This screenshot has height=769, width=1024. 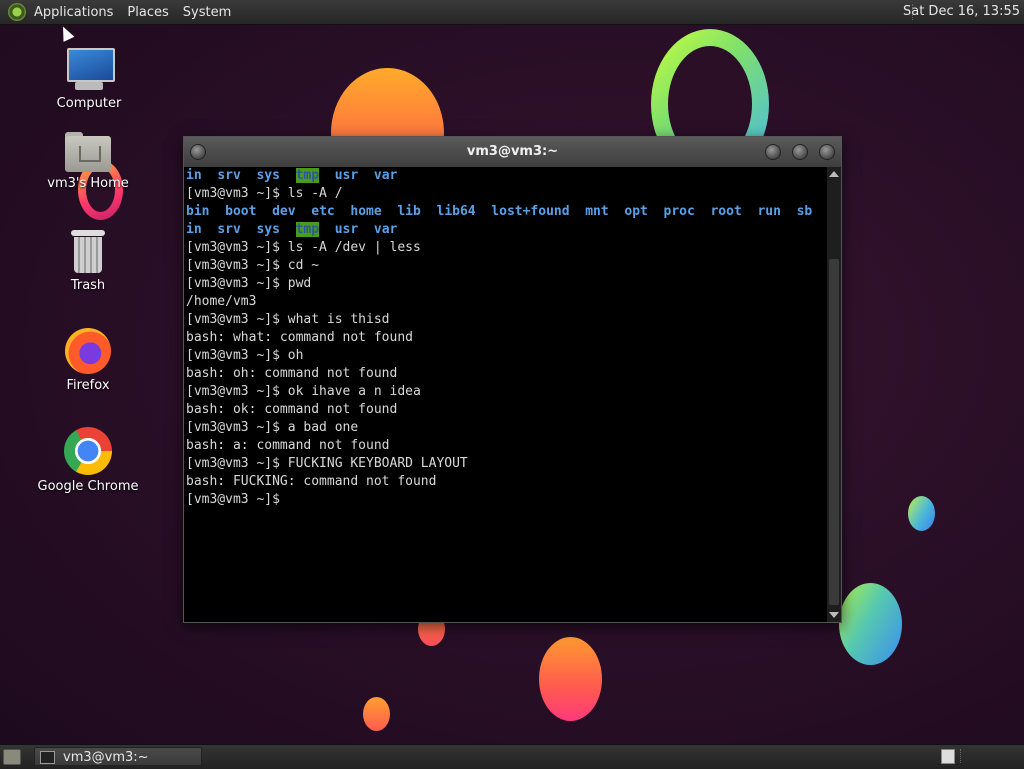 What do you see at coordinates (47, 757) in the screenshot?
I see `terminal-icon` at bounding box center [47, 757].